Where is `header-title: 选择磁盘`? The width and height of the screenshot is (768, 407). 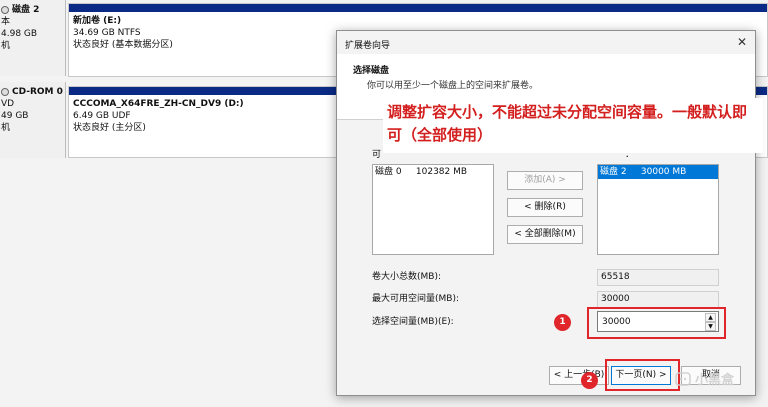
header-title: 选择磁盘 is located at coordinates (371, 71).